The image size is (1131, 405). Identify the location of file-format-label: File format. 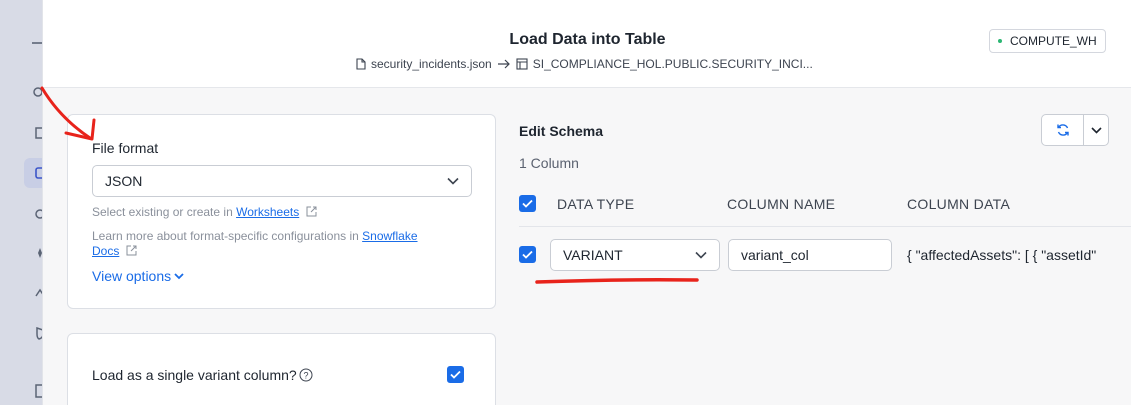
(125, 148).